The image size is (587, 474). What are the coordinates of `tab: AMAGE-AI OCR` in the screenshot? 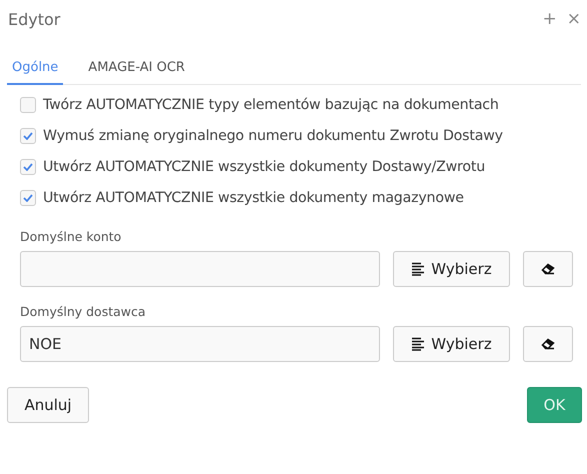 It's located at (136, 70).